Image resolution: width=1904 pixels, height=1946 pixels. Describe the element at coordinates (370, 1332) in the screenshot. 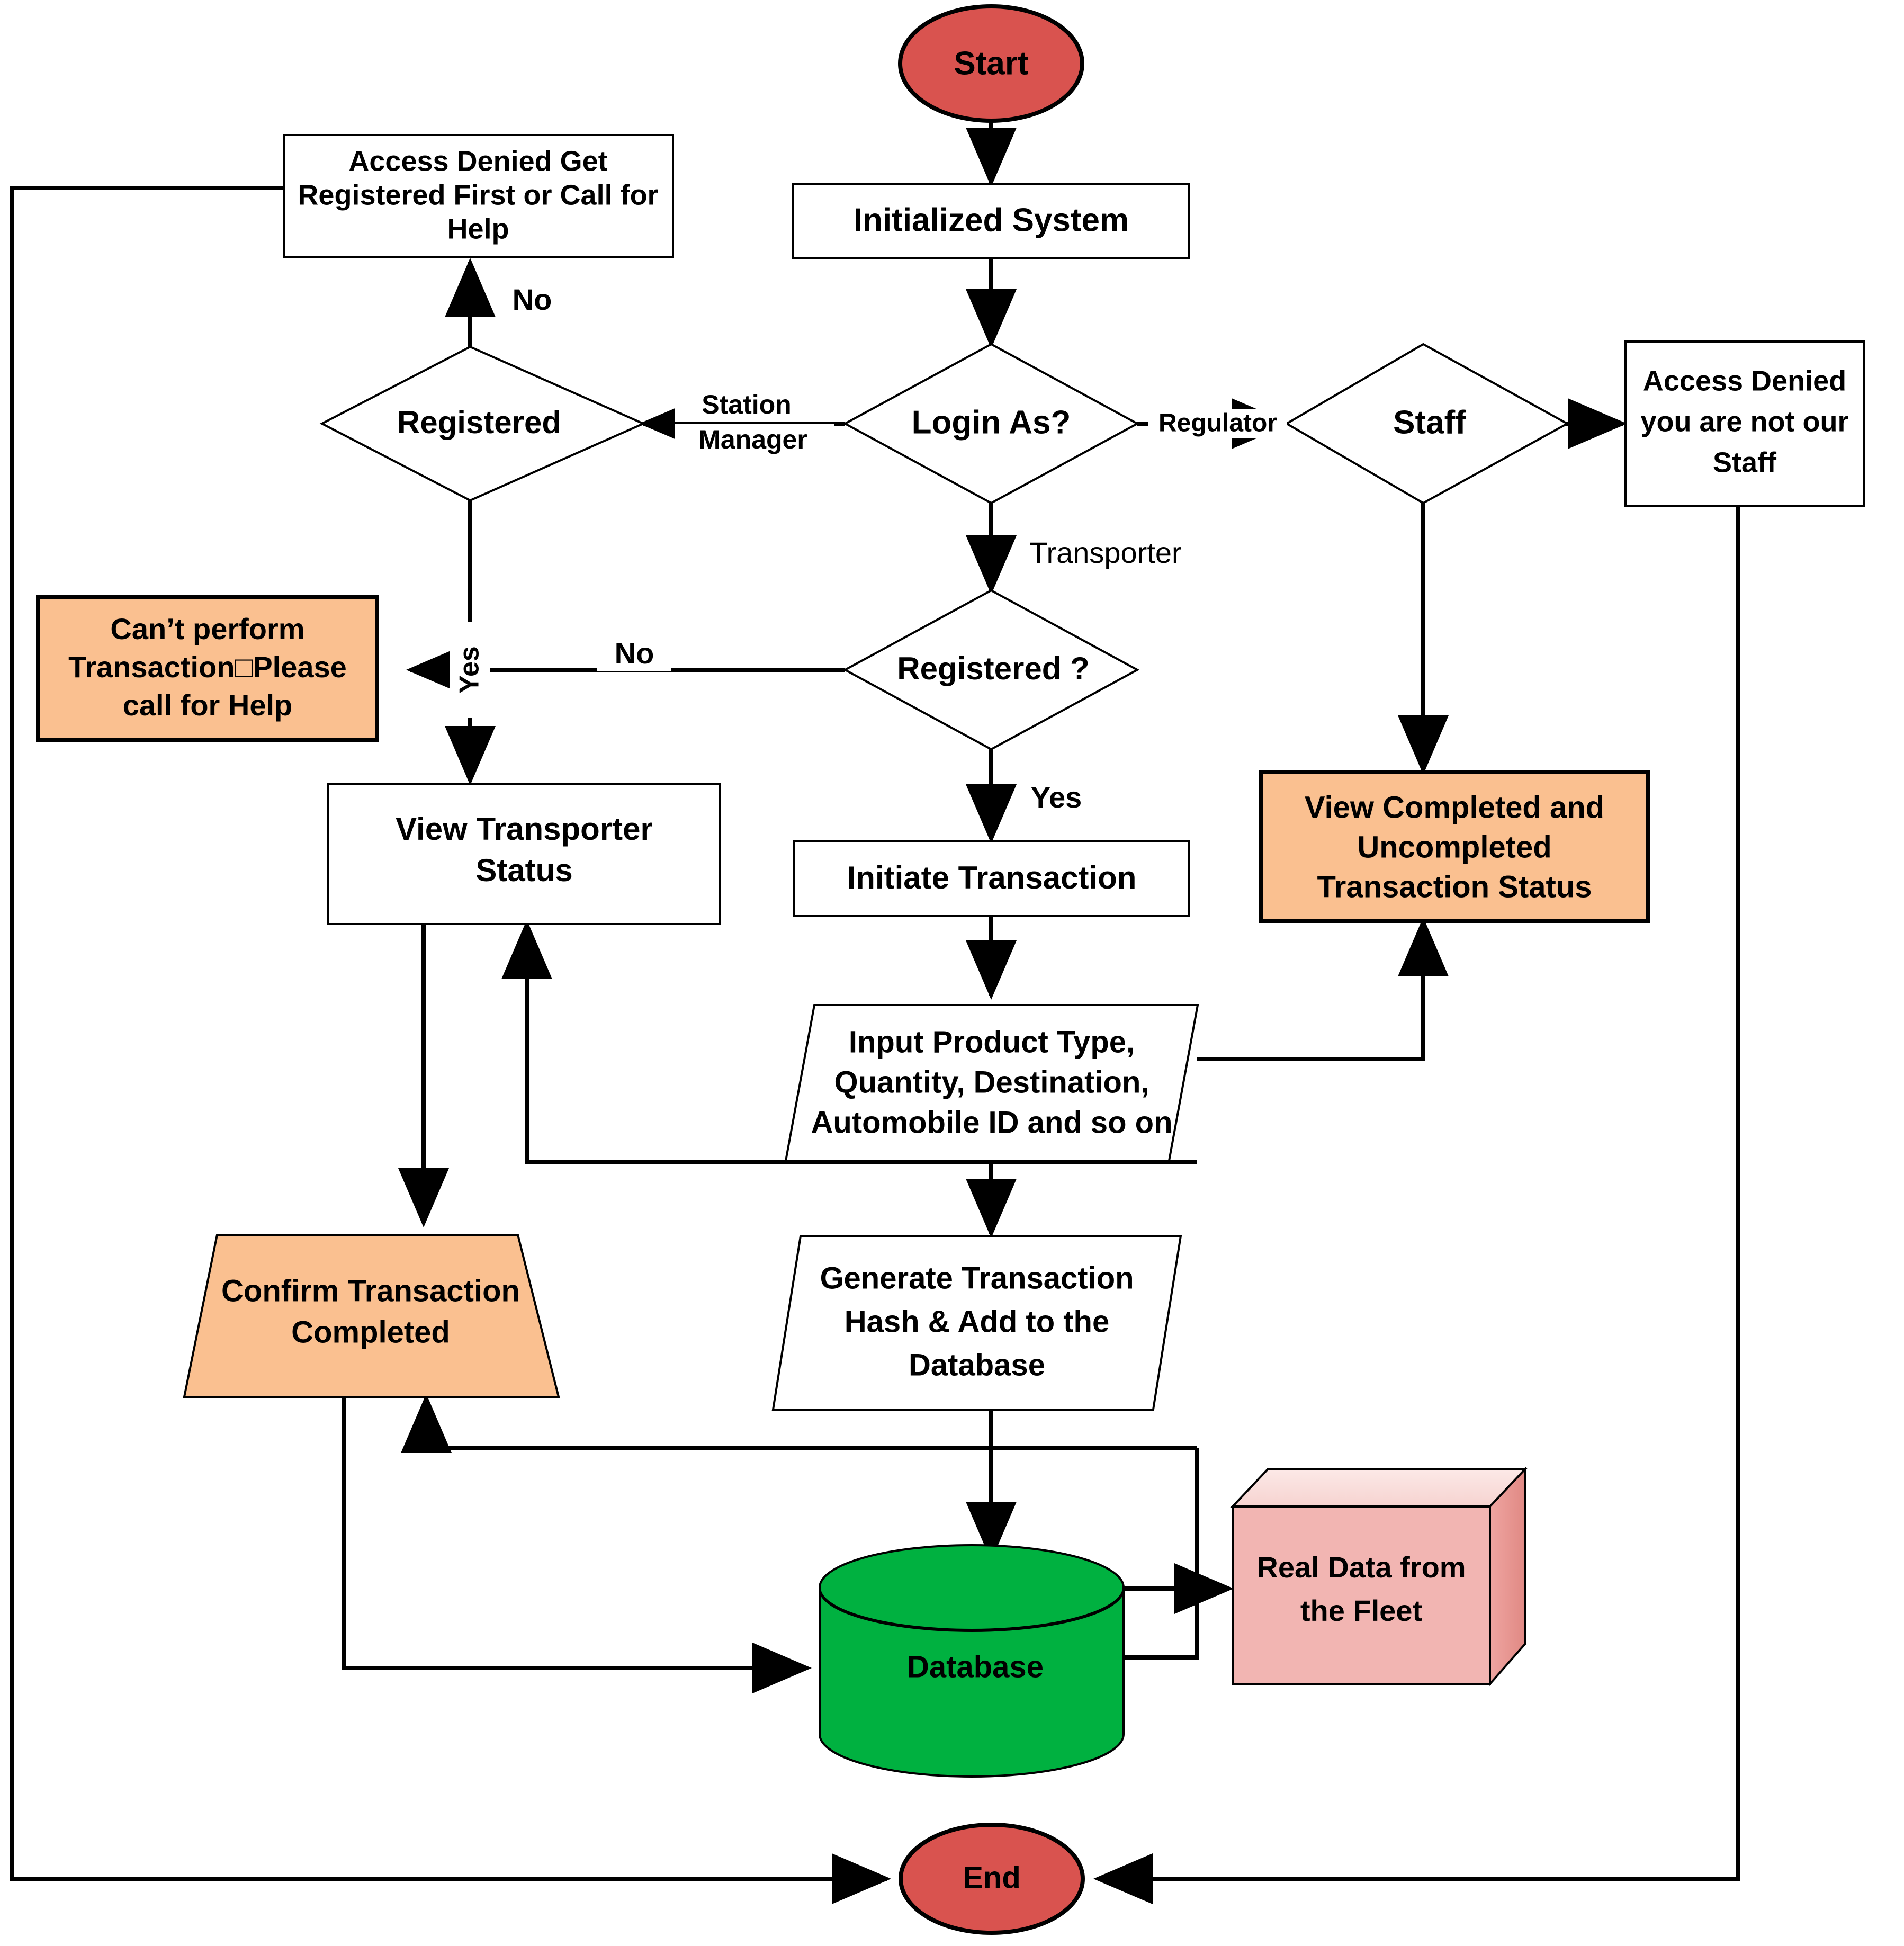

I see `node-confirm-transaction-line2: Completed` at that location.